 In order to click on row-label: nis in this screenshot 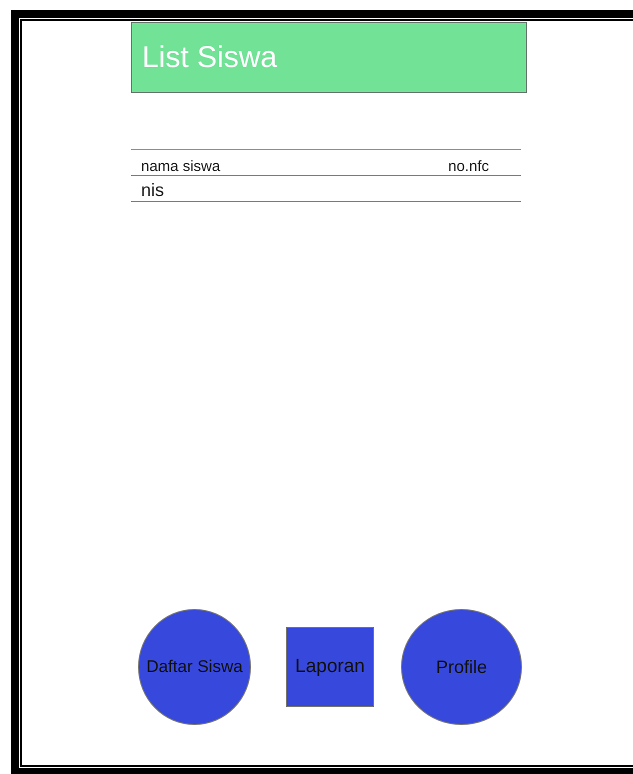, I will do `click(152, 191)`.